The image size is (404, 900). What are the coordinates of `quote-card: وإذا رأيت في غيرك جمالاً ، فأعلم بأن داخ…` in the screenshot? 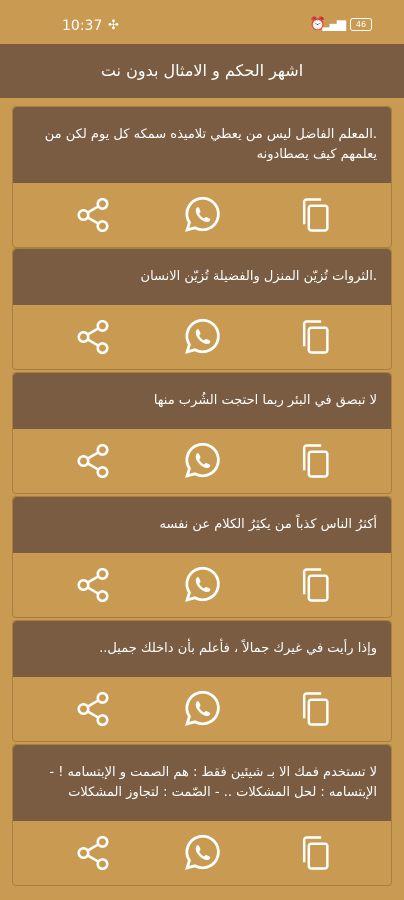 It's located at (202, 681).